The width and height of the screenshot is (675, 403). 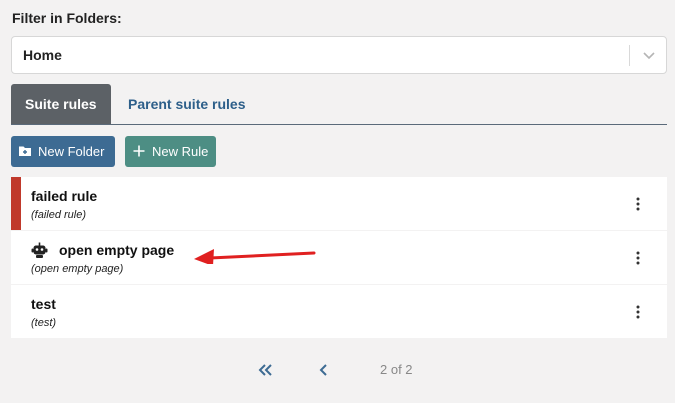 What do you see at coordinates (71, 151) in the screenshot?
I see `new-folder-label: New Folder` at bounding box center [71, 151].